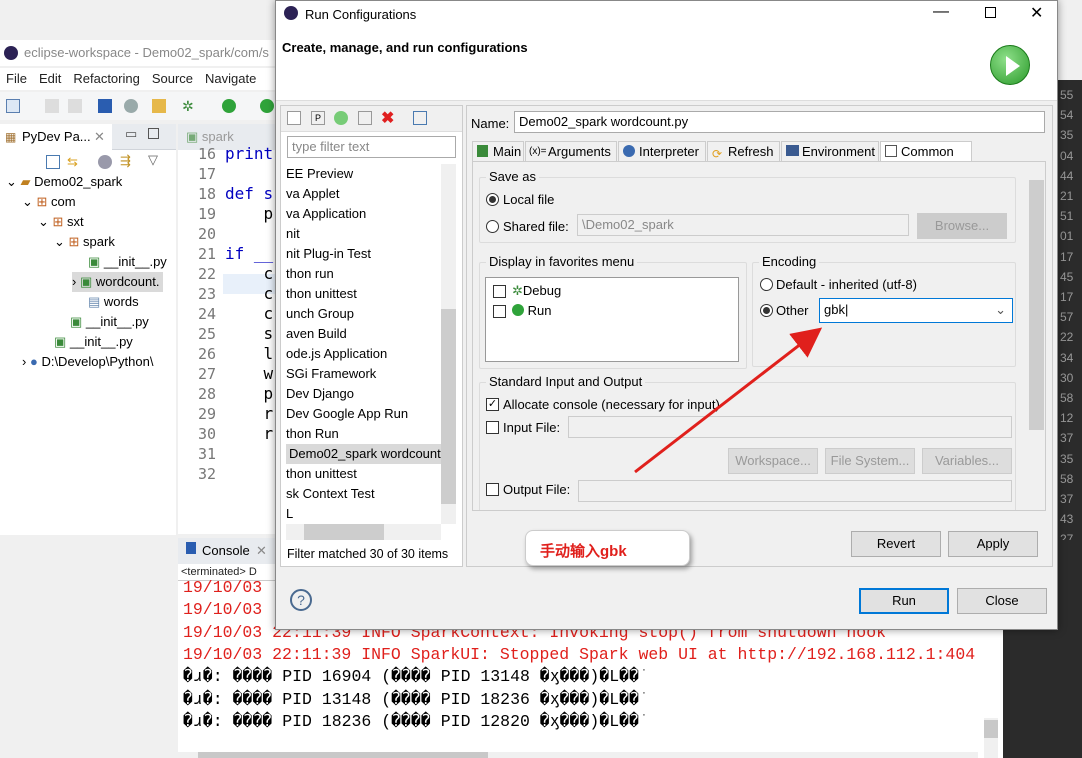 Image resolution: width=1082 pixels, height=758 pixels. Describe the element at coordinates (583, 551) in the screenshot. I see `annotation-text: 手动输入gbk` at that location.